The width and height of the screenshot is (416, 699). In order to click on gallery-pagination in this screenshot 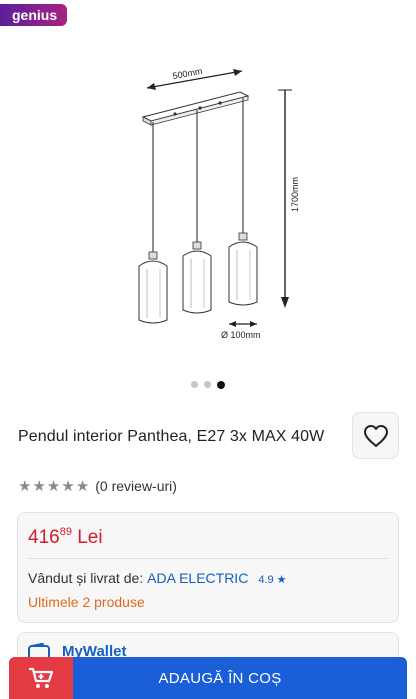, I will do `click(208, 384)`.